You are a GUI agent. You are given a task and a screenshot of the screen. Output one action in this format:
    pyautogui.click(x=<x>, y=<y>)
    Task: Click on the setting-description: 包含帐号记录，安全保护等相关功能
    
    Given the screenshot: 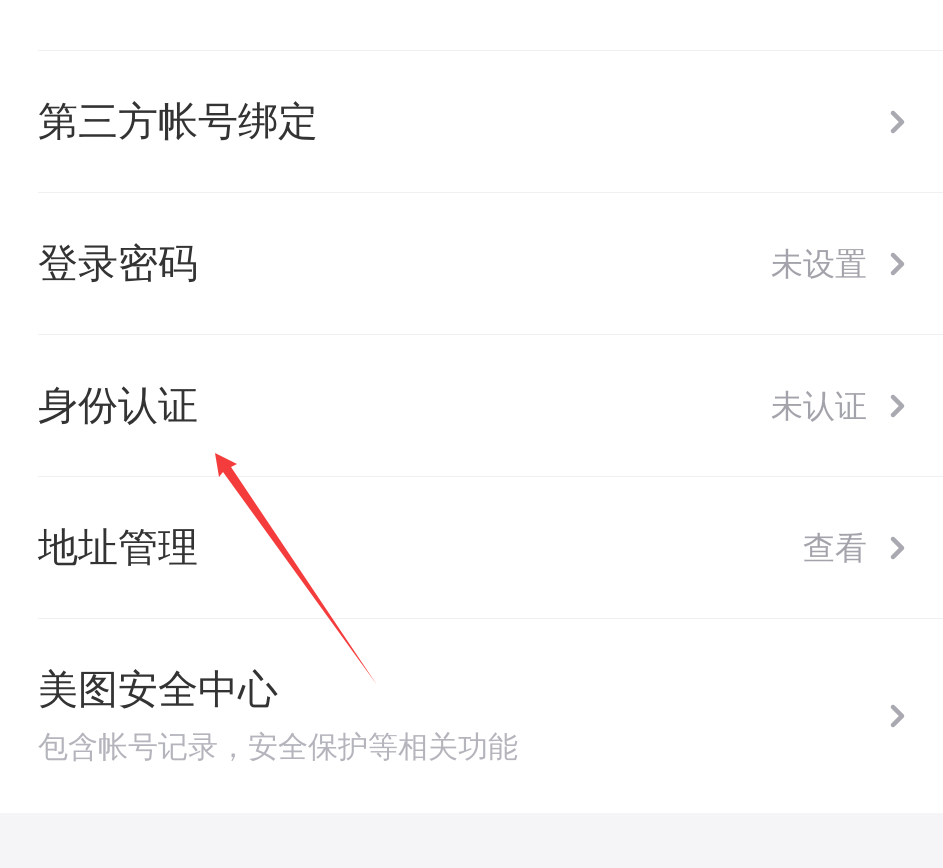 What is the action you would take?
    pyautogui.click(x=278, y=748)
    